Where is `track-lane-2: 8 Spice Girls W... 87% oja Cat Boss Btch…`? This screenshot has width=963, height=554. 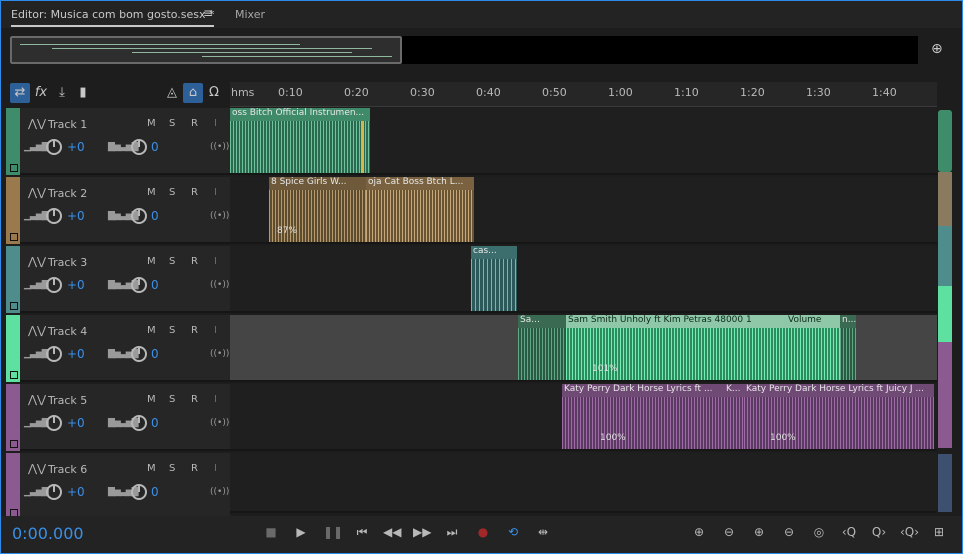
track-lane-2: 8 Spice Girls W... 87% oja Cat Boss Btch… is located at coordinates (583, 210).